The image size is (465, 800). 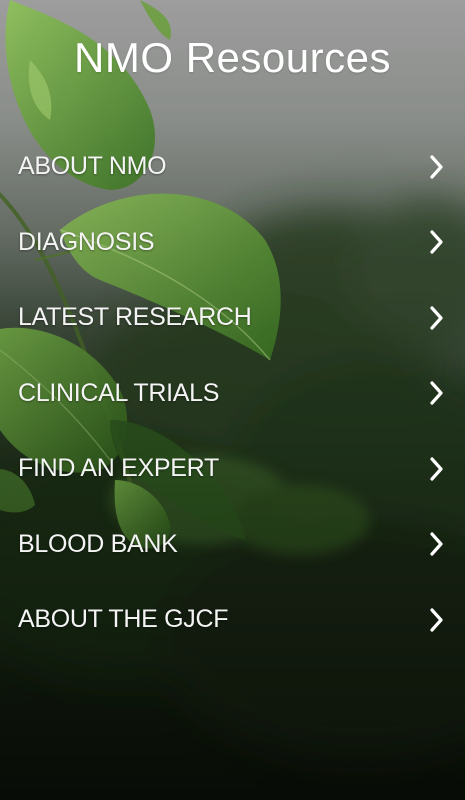 I want to click on menu-item-label: CLINICAL TRIALS, so click(x=119, y=392).